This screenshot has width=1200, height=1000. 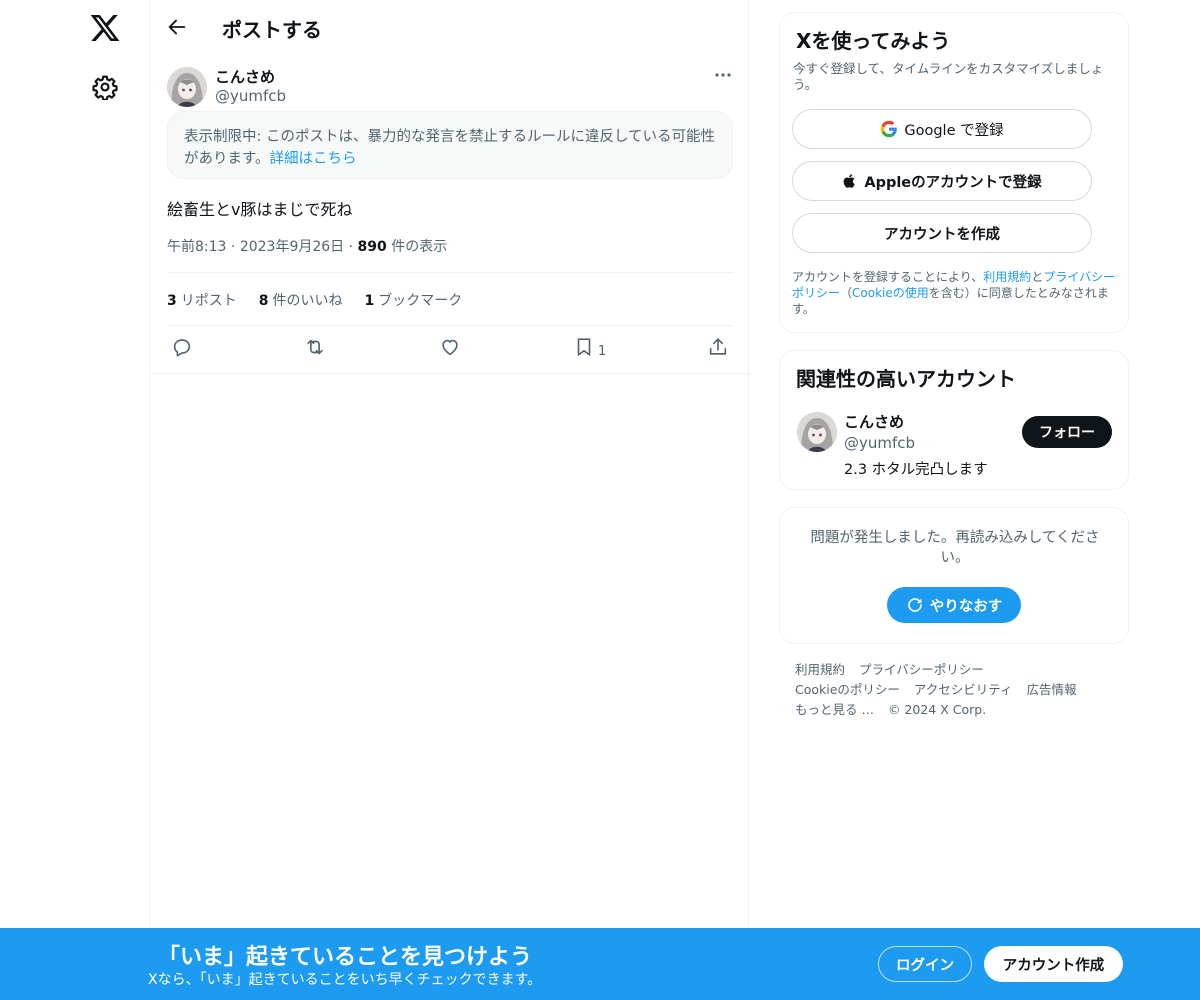 What do you see at coordinates (1067, 432) in the screenshot?
I see `follow-button: フォロー` at bounding box center [1067, 432].